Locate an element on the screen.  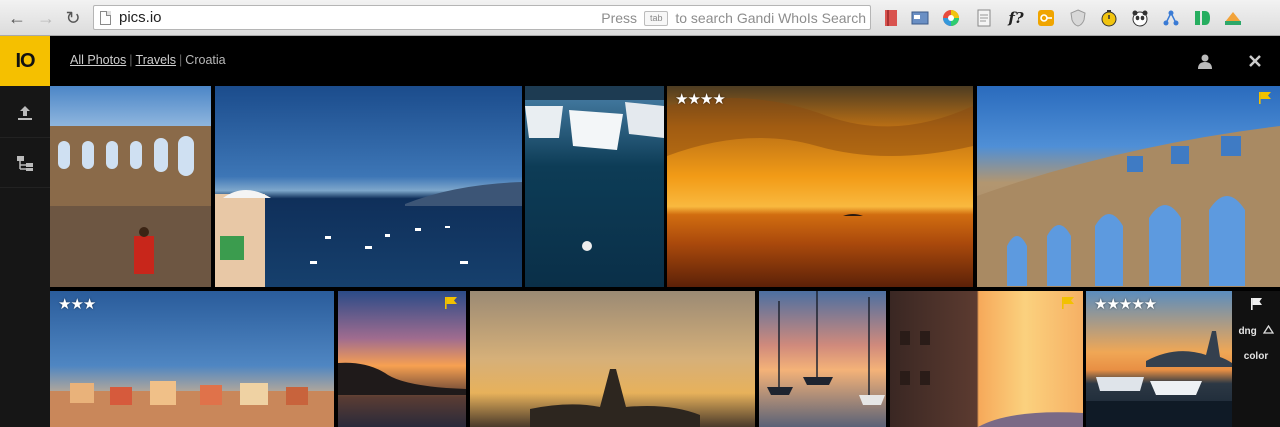
hint-suffix: to search Gandi WhoIs Search is located at coordinates (770, 18).